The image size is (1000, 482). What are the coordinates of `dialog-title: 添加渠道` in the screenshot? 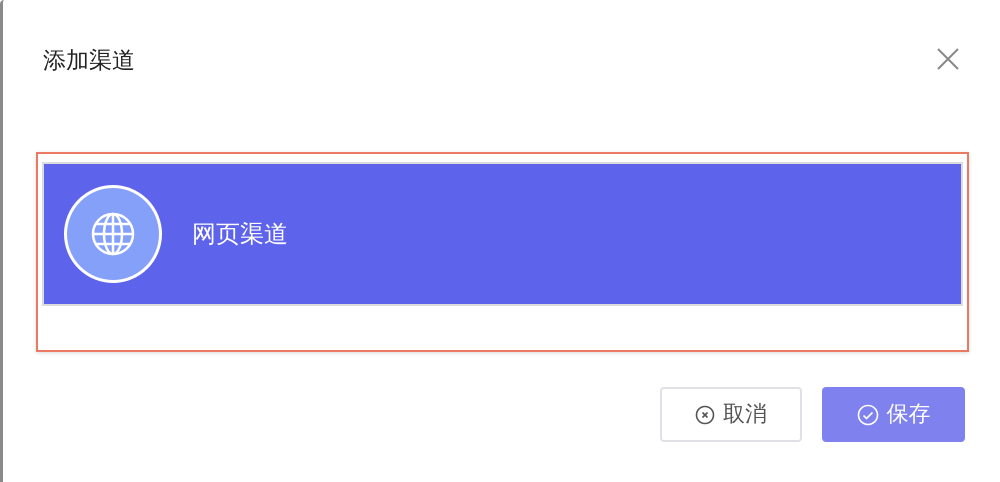 It's located at (89, 61).